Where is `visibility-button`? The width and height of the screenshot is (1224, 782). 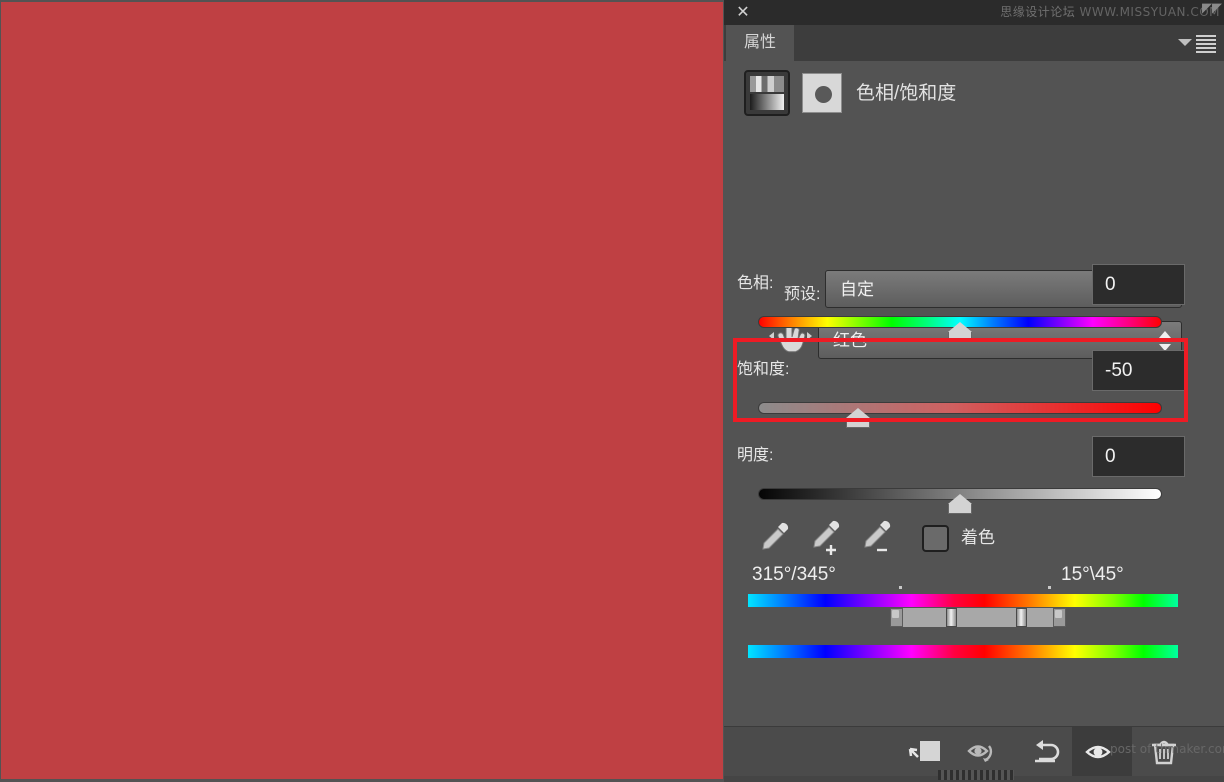
visibility-button is located at coordinates (1102, 752).